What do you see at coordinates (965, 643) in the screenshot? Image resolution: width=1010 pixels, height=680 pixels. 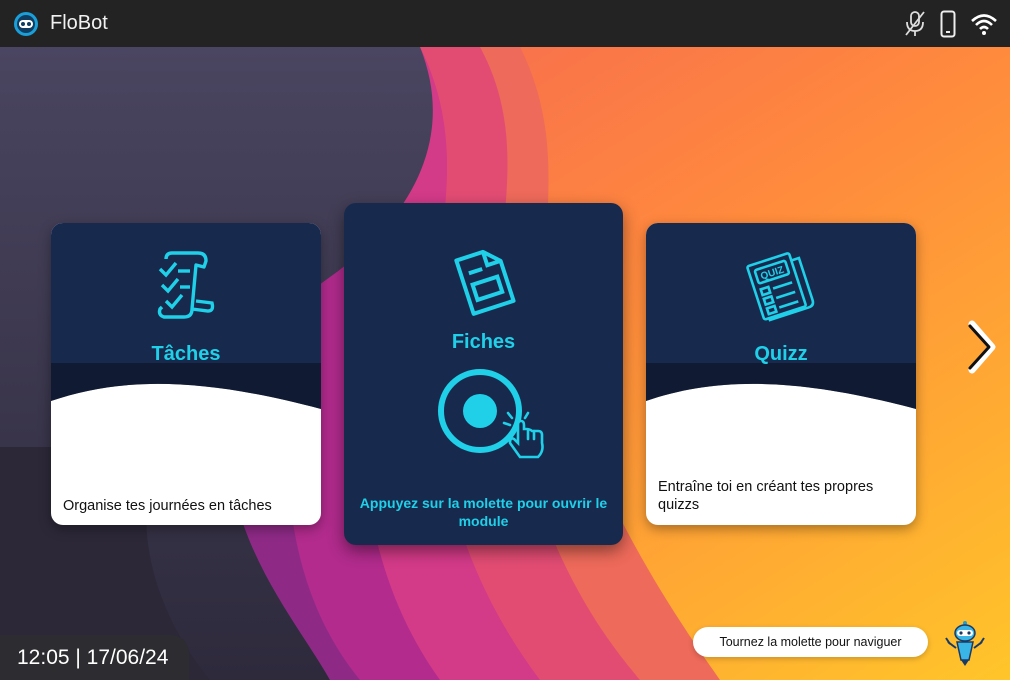 I see `robot-mascot-icon` at bounding box center [965, 643].